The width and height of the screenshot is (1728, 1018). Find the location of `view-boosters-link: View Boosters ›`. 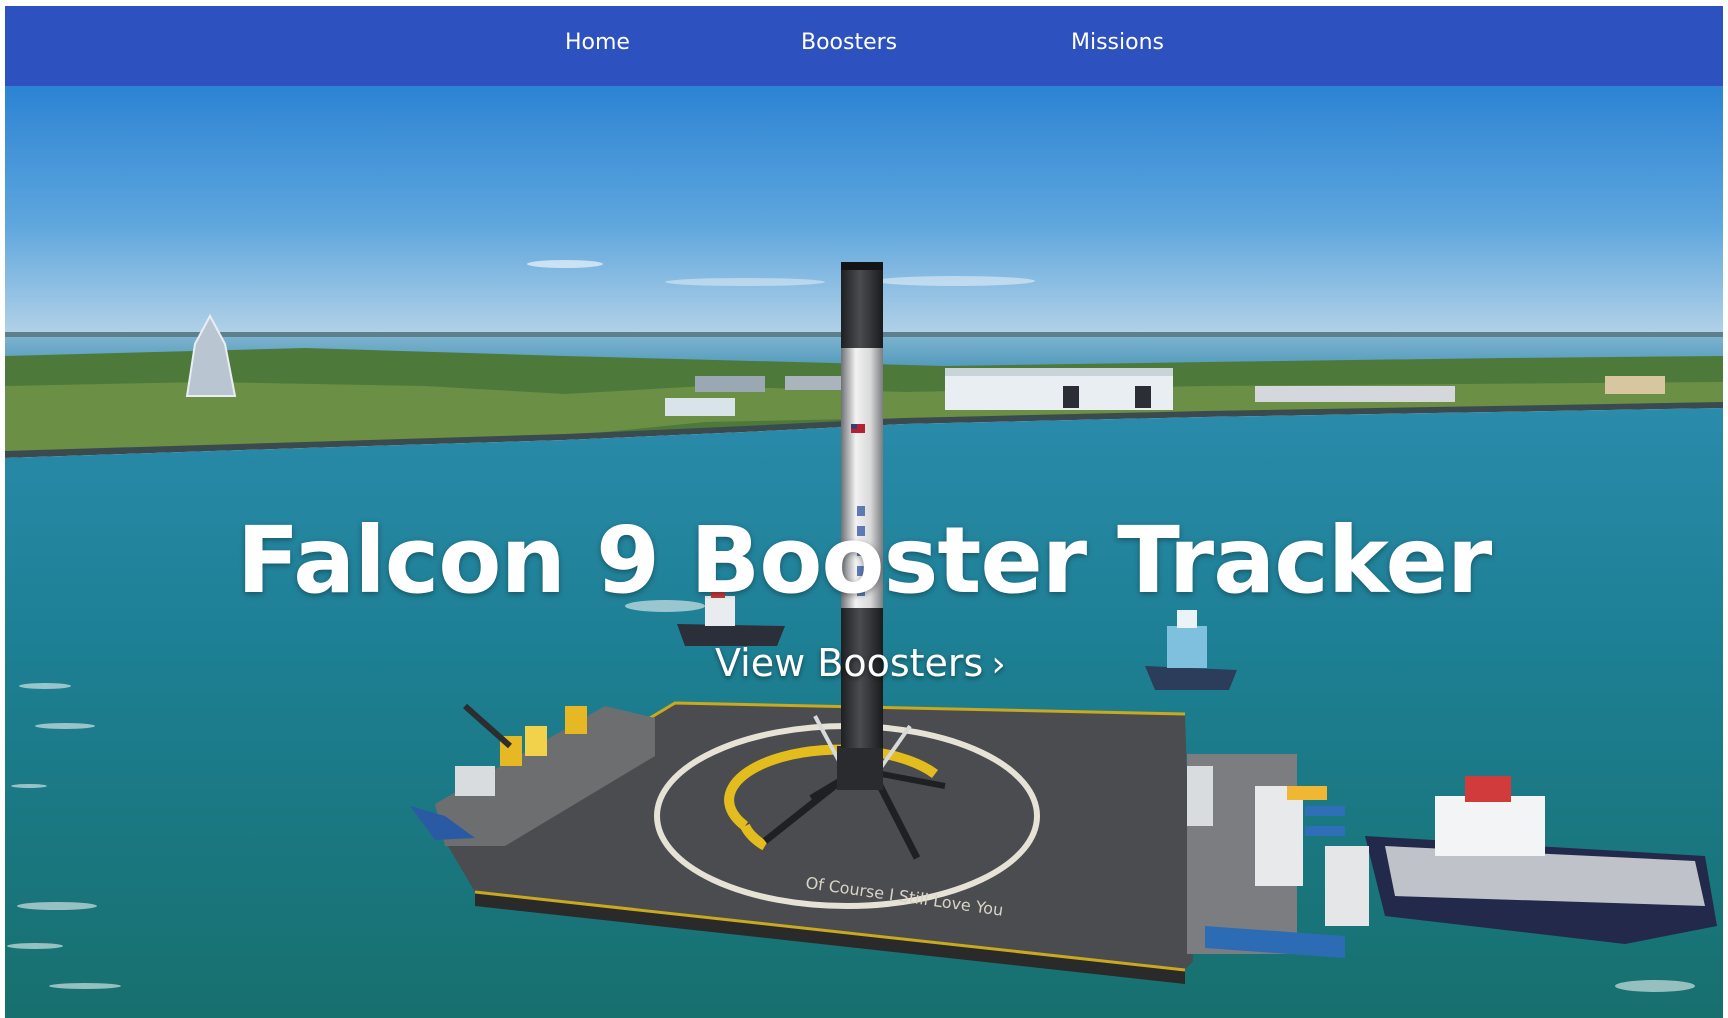

view-boosters-link: View Boosters › is located at coordinates (860, 664).